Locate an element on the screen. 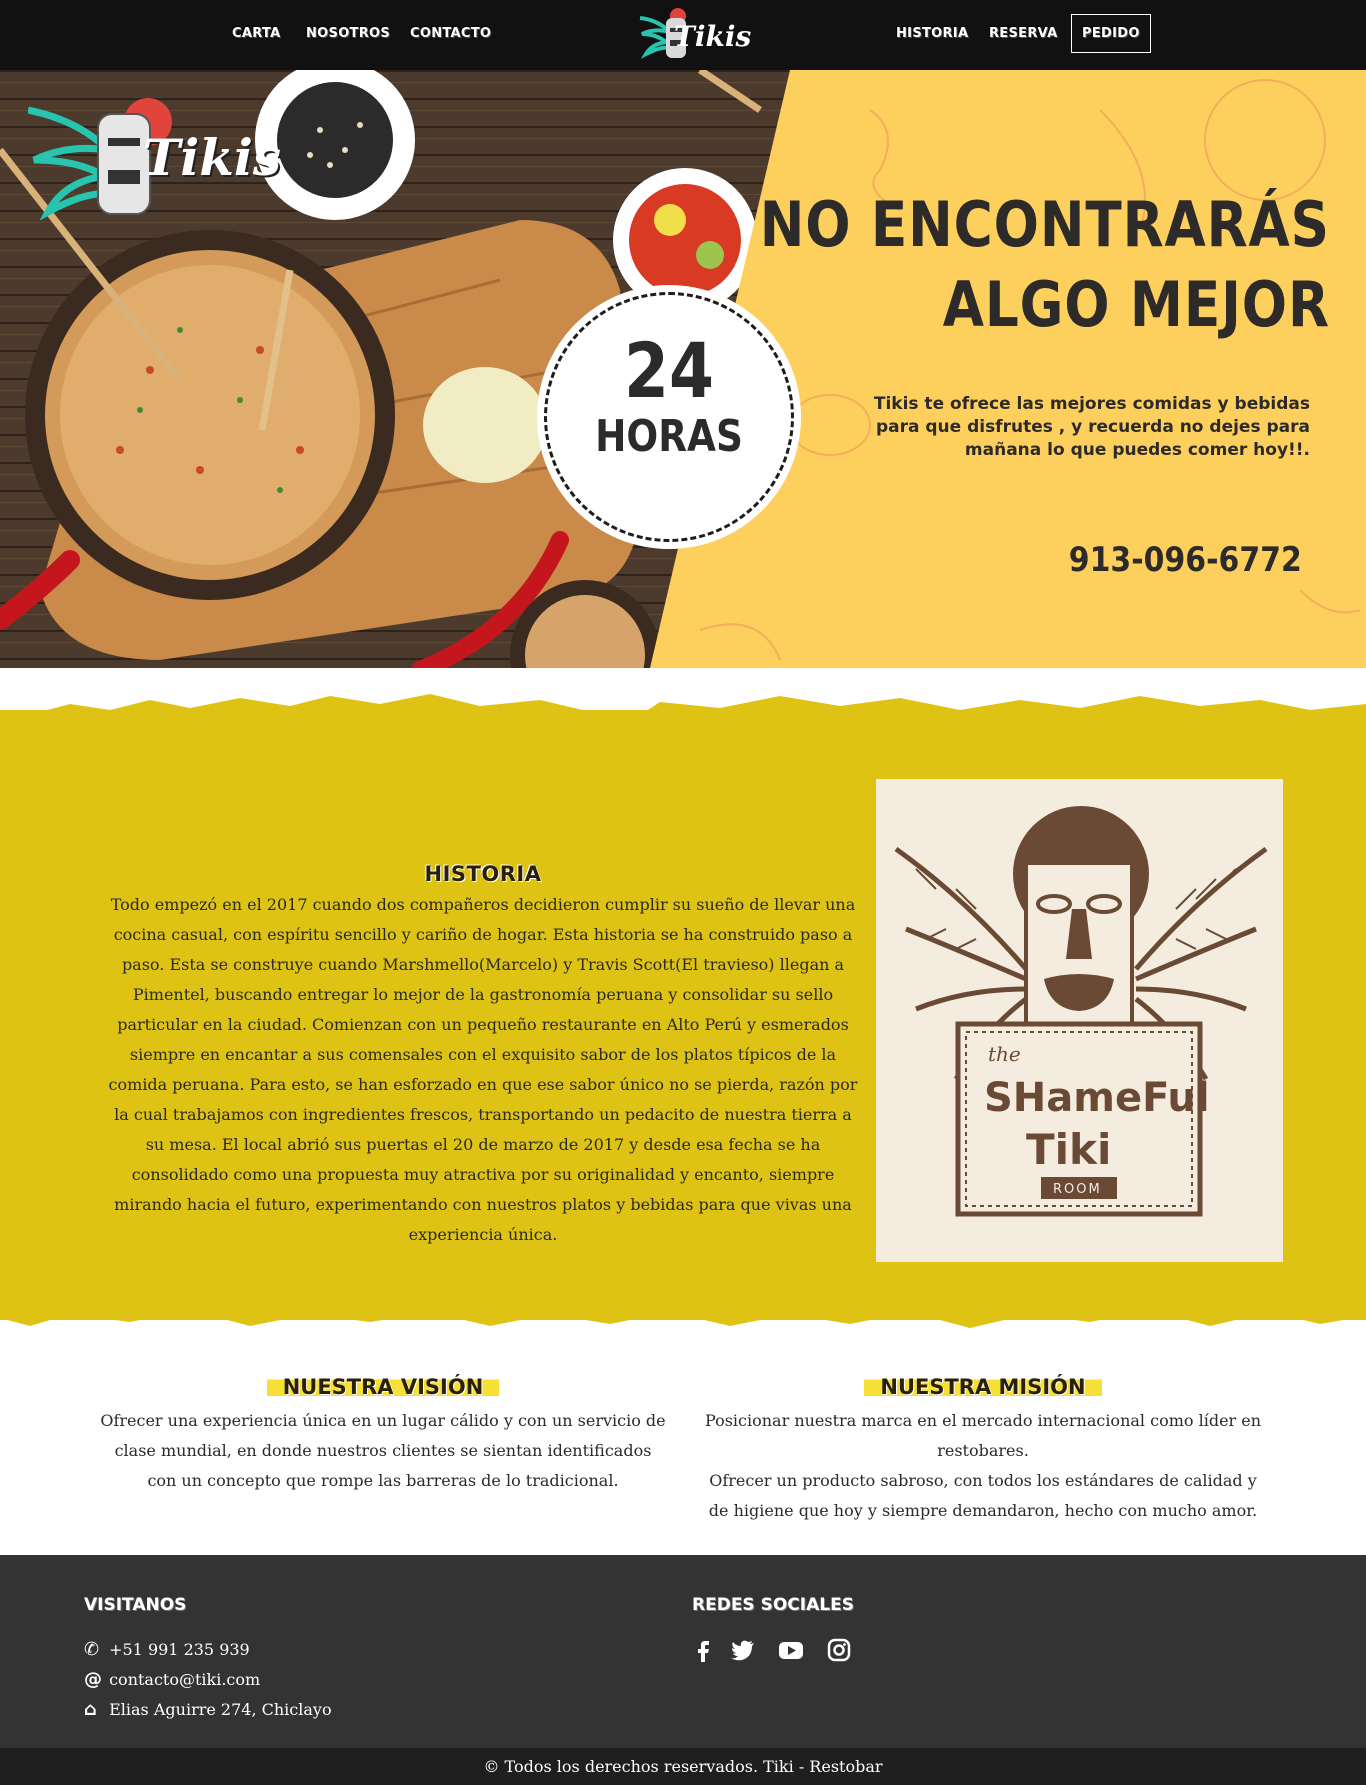  footer-social-title: REDES SOCIALES is located at coordinates (773, 1605).